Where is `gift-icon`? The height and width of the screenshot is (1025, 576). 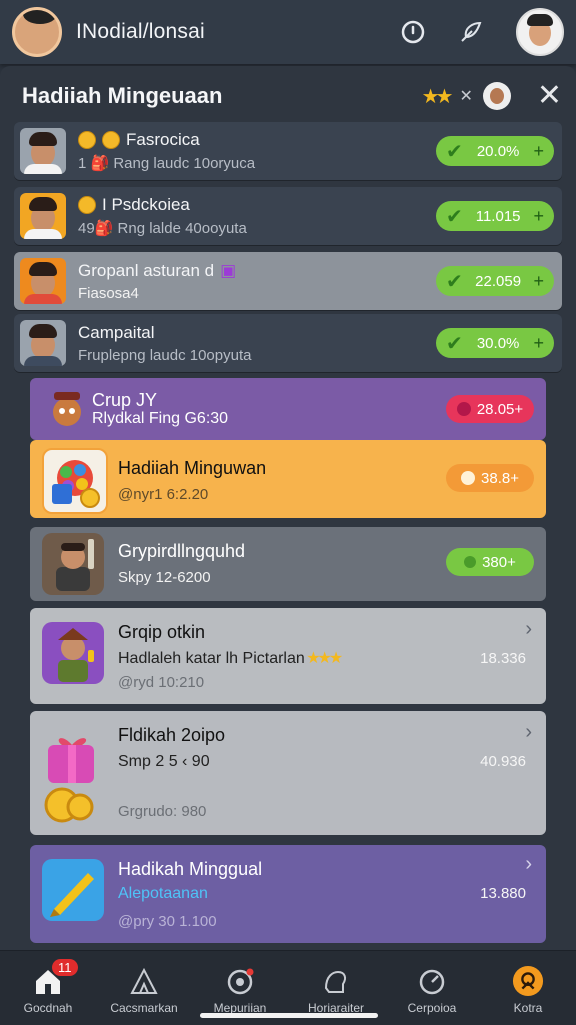
gift-icon is located at coordinates (528, 981).